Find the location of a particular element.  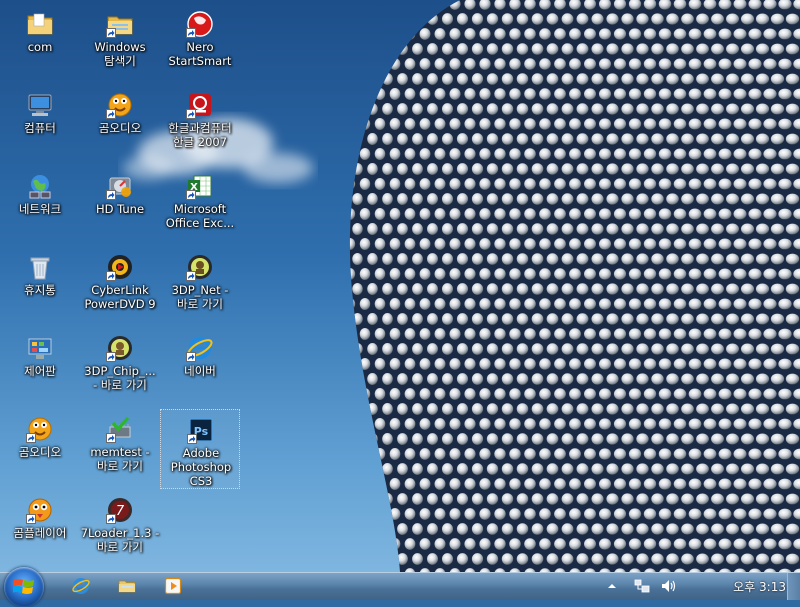

desktop-icon-computer: 컴퓨터 is located at coordinates (40, 125).